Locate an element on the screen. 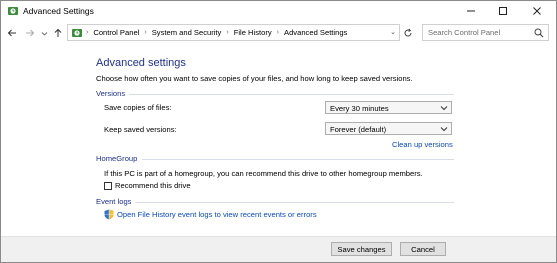  clean-up-versions-link: Clean up versions is located at coordinates (422, 144).